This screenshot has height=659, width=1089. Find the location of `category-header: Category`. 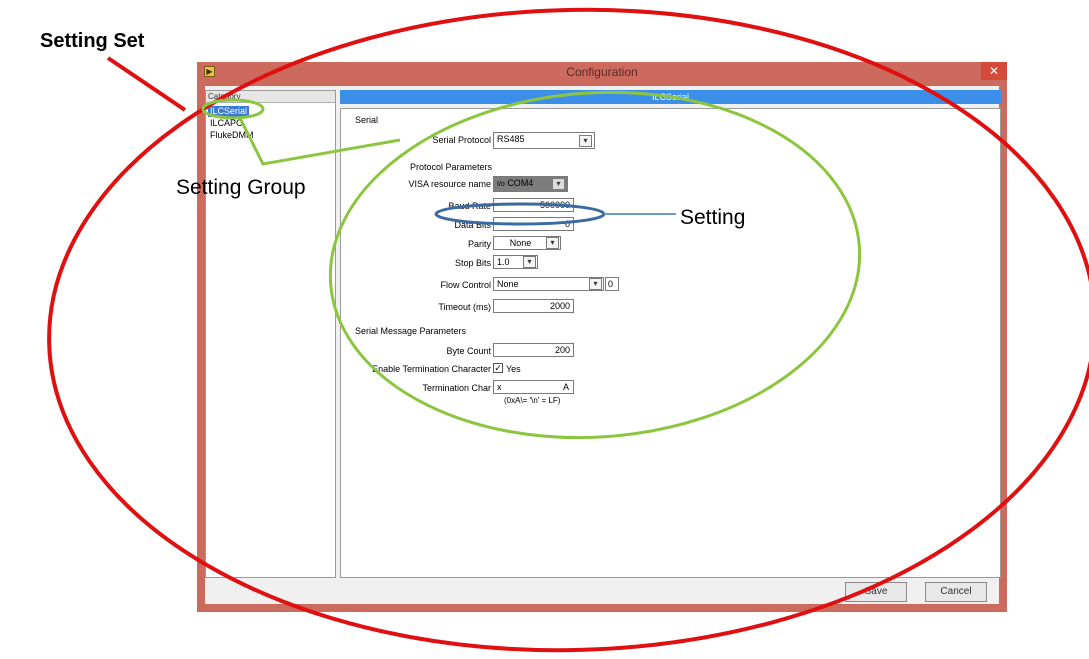

category-header: Category is located at coordinates (270, 97).